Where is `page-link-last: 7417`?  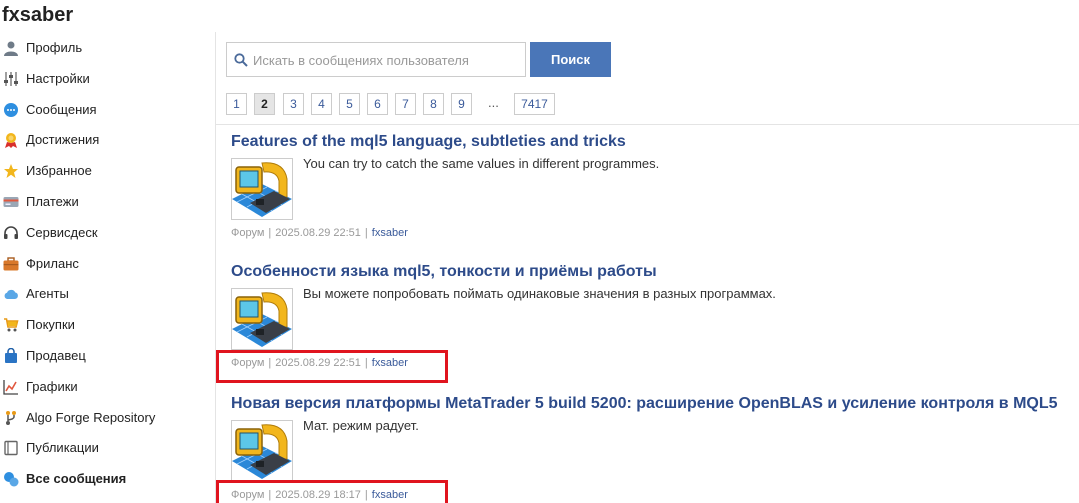 page-link-last: 7417 is located at coordinates (534, 104).